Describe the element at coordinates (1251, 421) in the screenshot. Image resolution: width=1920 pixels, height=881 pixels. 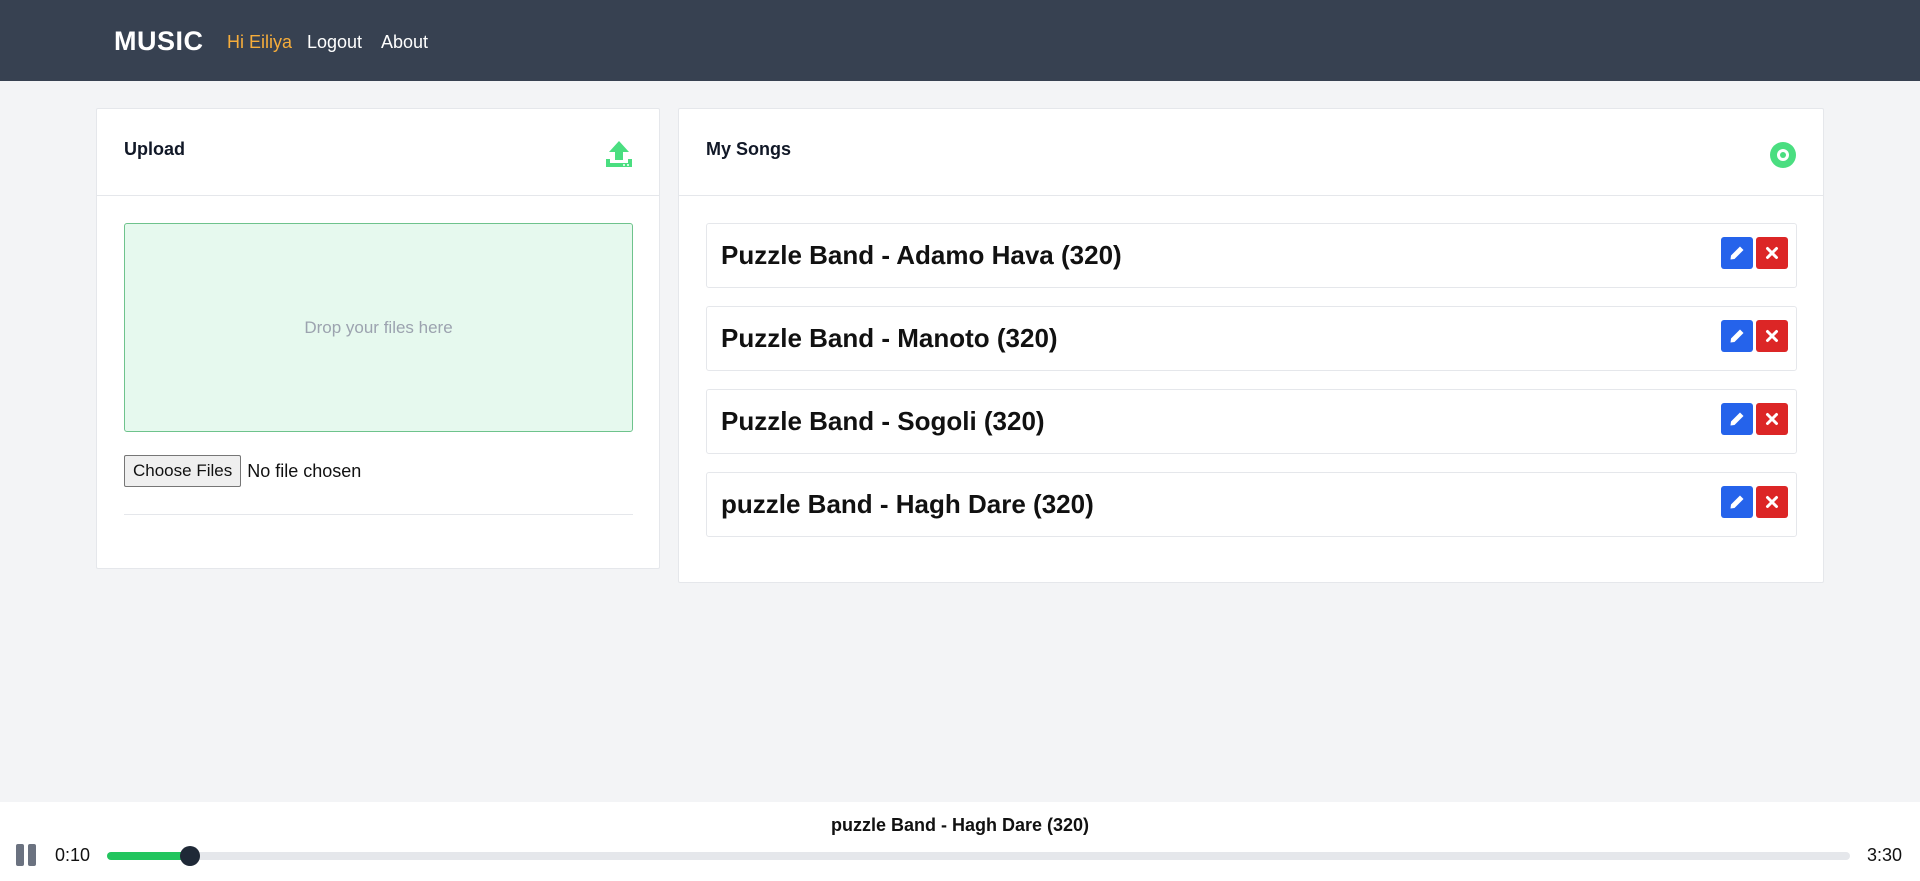
I see `song-item: Puzzle Band - Sogoli (320)` at that location.